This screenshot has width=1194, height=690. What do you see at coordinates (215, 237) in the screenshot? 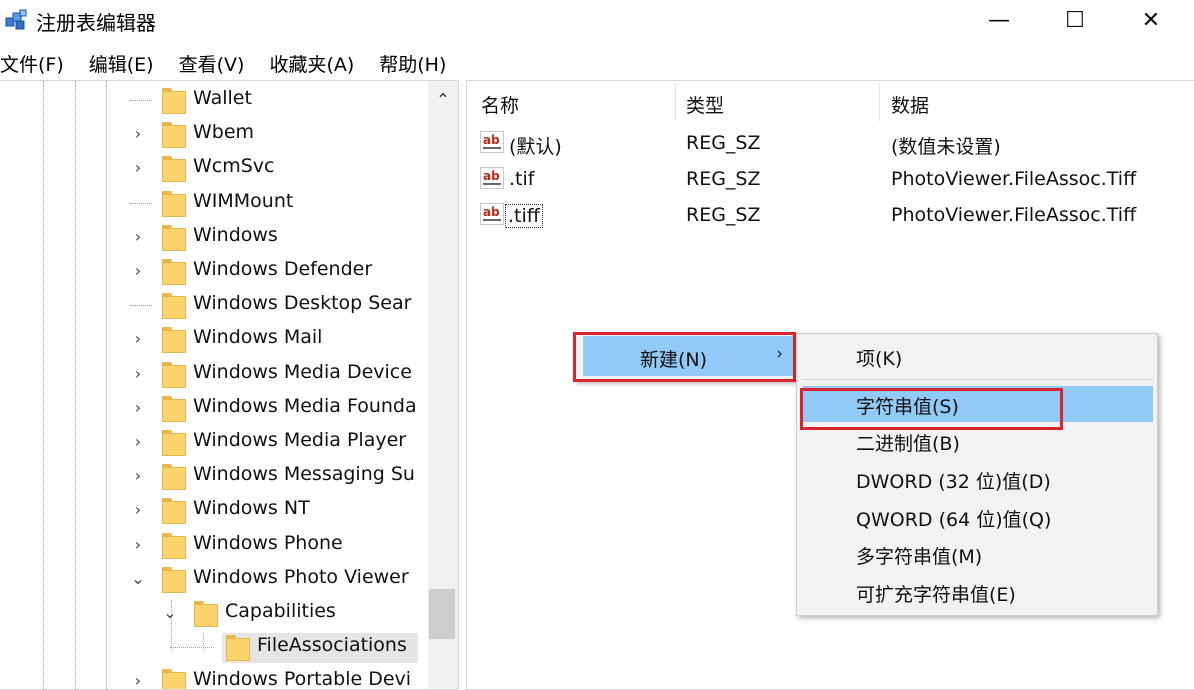
I see `tree-item: › Windows` at bounding box center [215, 237].